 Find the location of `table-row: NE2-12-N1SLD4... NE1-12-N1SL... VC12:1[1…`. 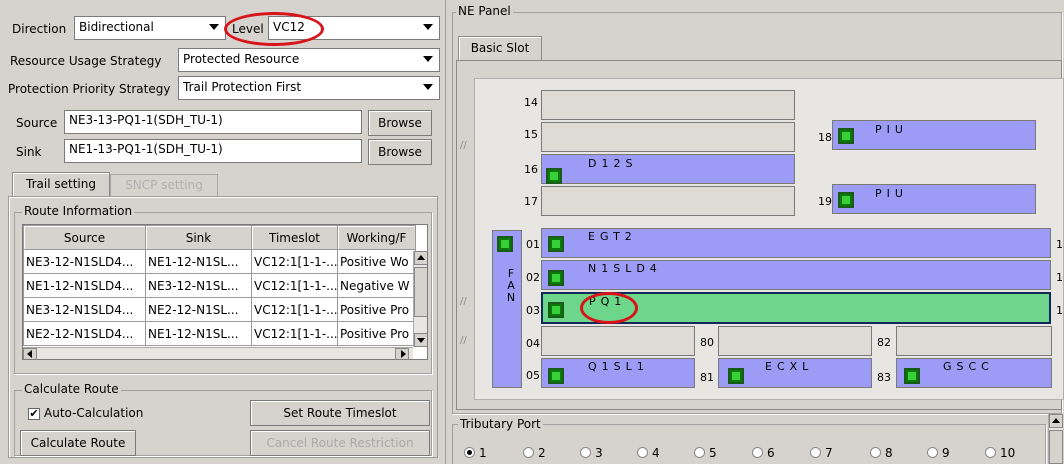

table-row: NE2-12-N1SLD4... NE1-12-N1SL... VC12:1[1… is located at coordinates (219, 333).